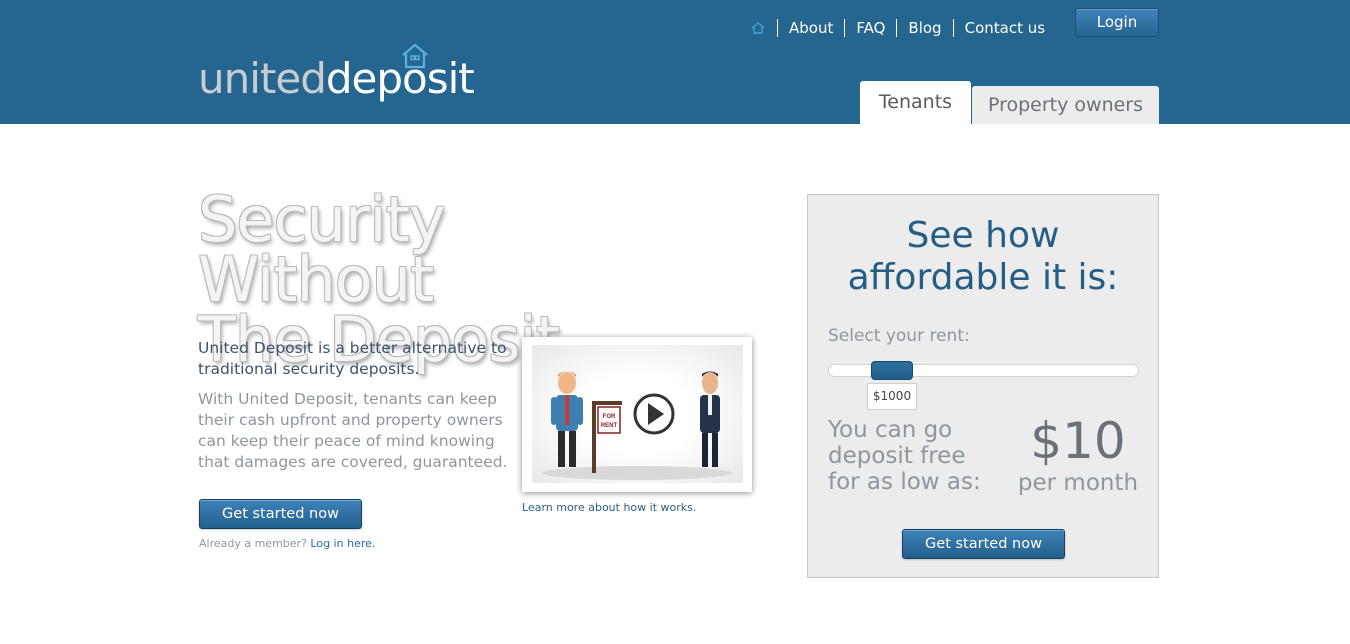  I want to click on home-icon, so click(758, 28).